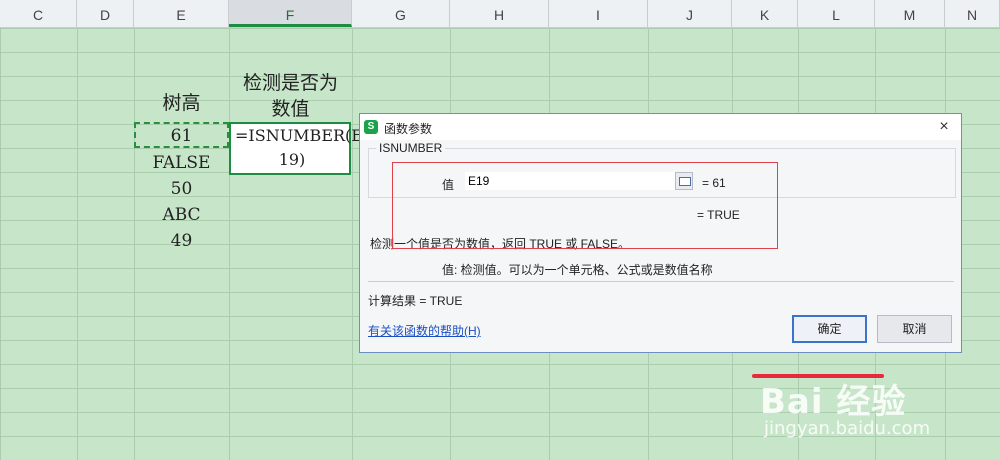  I want to click on close-button: ×, so click(944, 127).